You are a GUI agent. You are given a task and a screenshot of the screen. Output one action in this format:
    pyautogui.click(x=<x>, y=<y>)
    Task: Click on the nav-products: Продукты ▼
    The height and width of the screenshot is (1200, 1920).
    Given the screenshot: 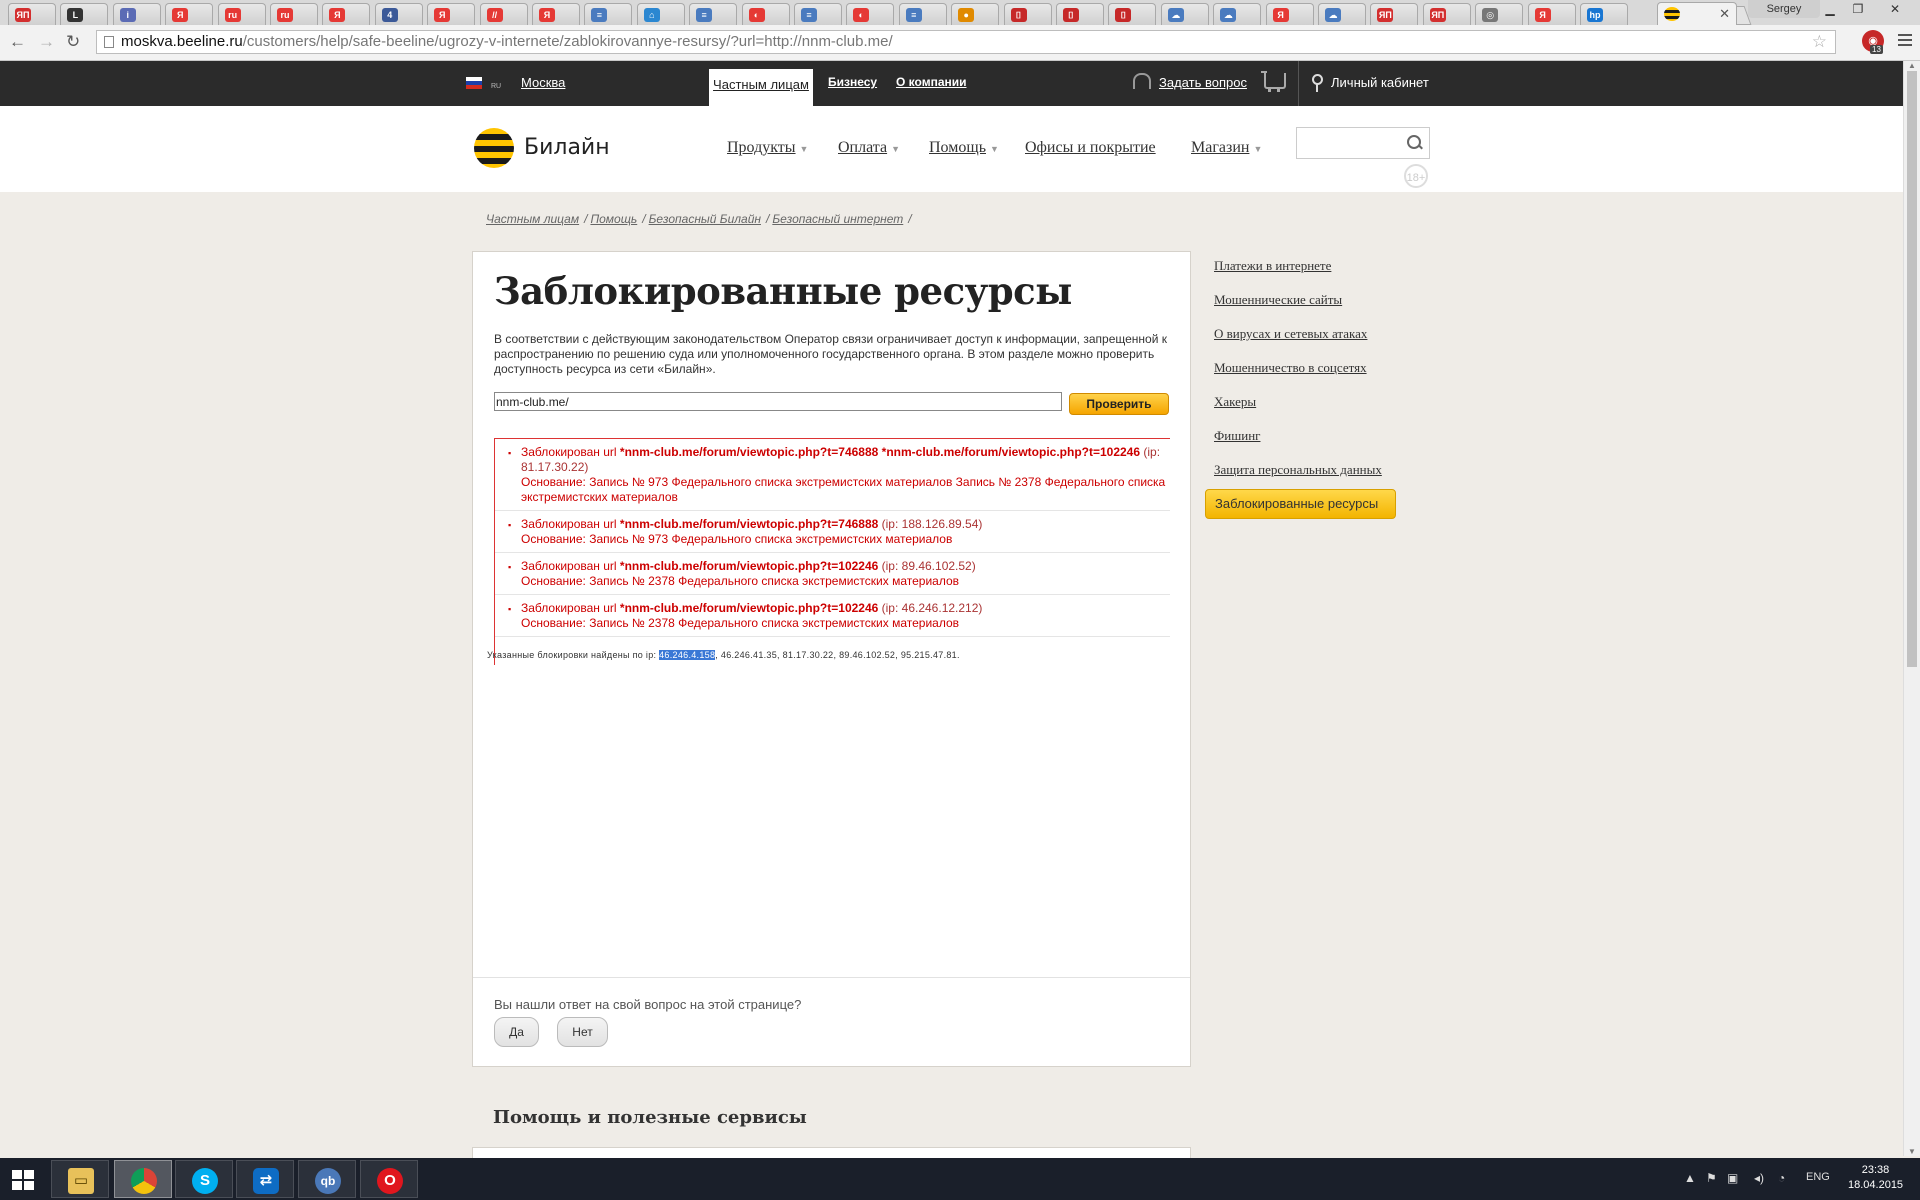 What is the action you would take?
    pyautogui.click(x=767, y=148)
    